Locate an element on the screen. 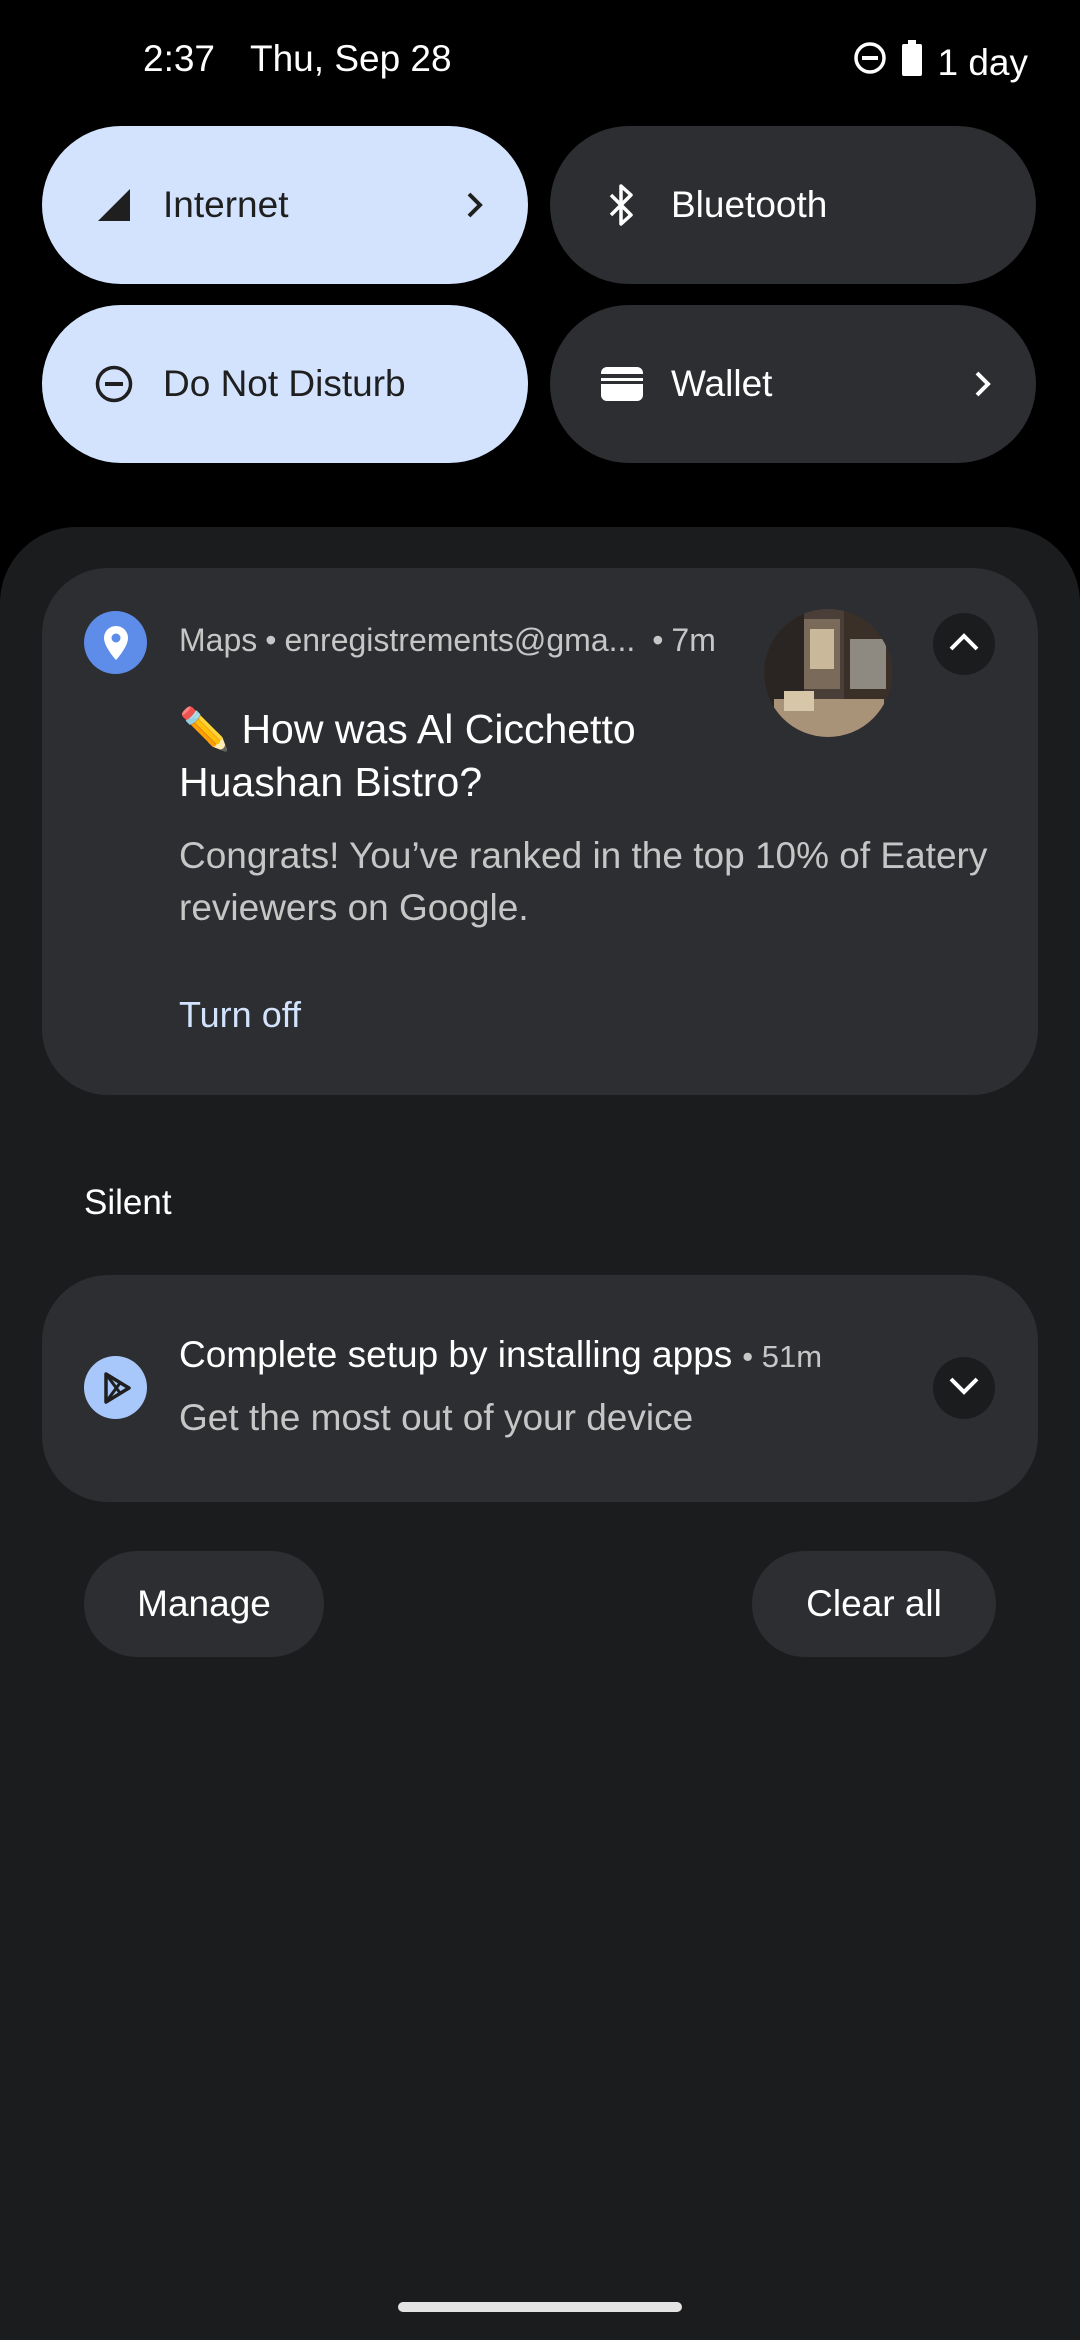 The width and height of the screenshot is (1080, 2340). tile-wallet-label: Wallet is located at coordinates (722, 383).